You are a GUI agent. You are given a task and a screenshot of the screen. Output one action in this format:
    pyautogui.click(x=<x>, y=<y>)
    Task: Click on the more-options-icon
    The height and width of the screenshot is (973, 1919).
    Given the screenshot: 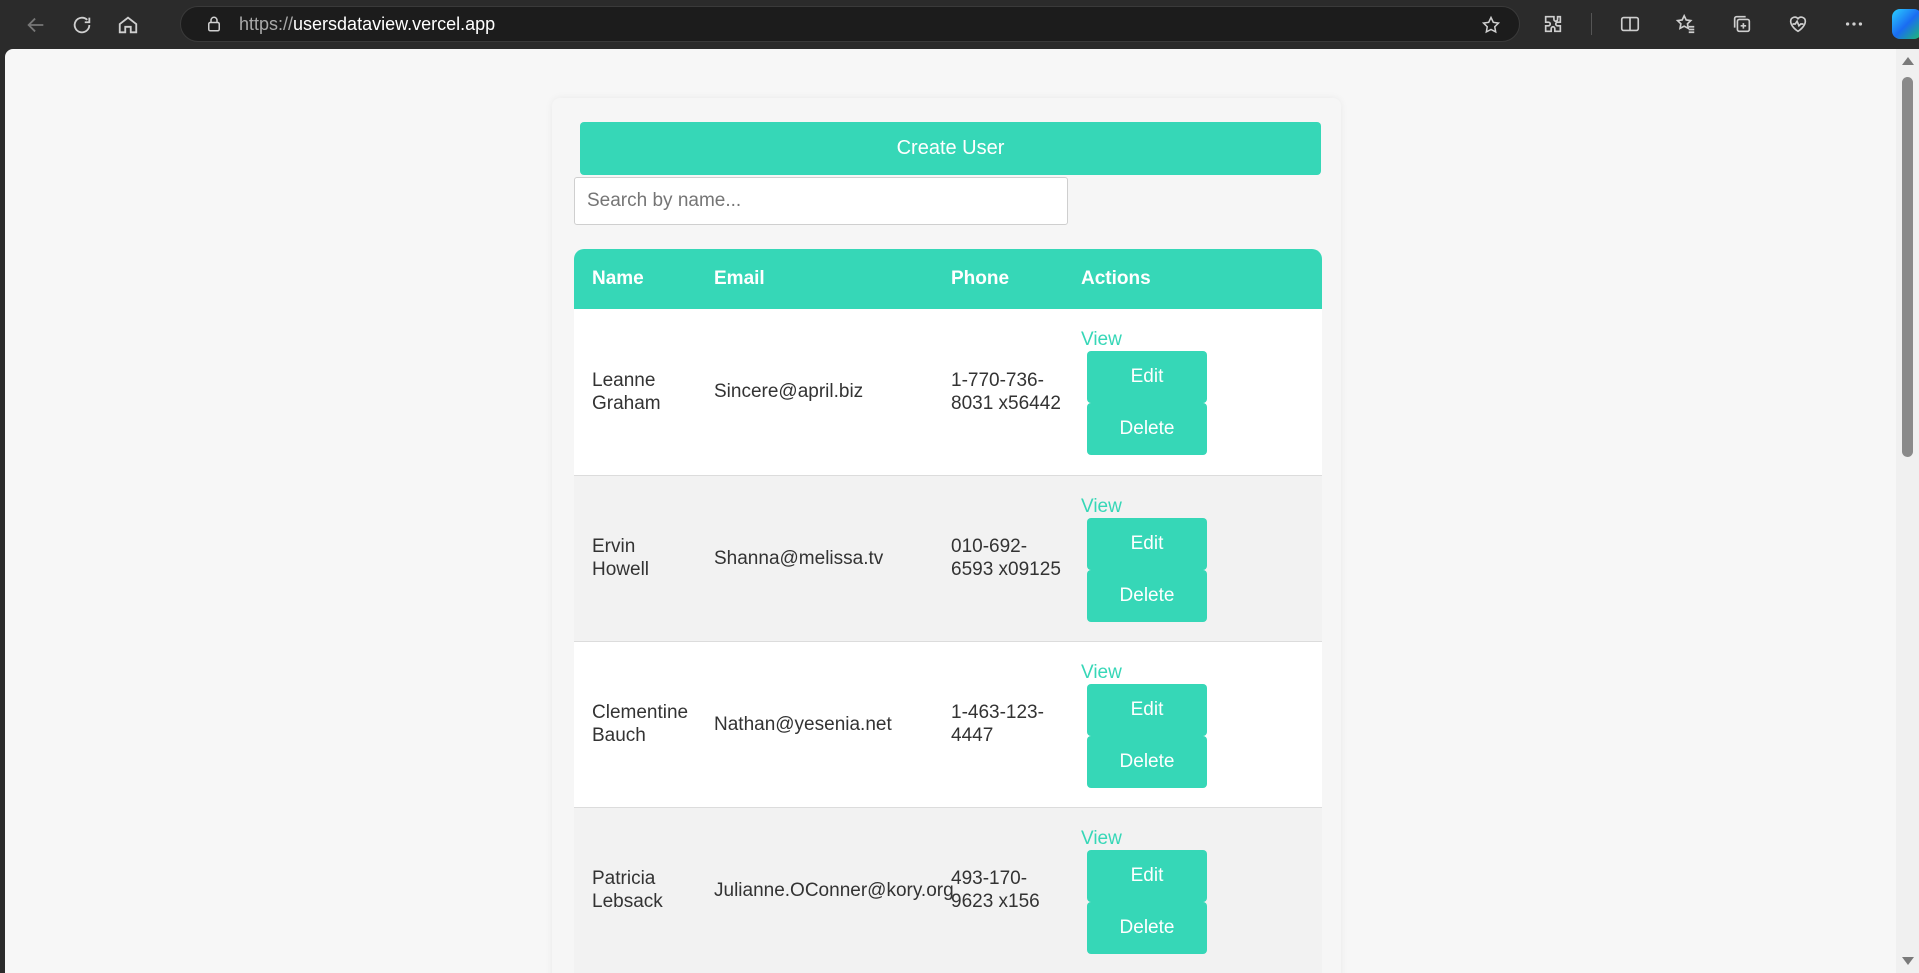 What is the action you would take?
    pyautogui.click(x=1854, y=24)
    